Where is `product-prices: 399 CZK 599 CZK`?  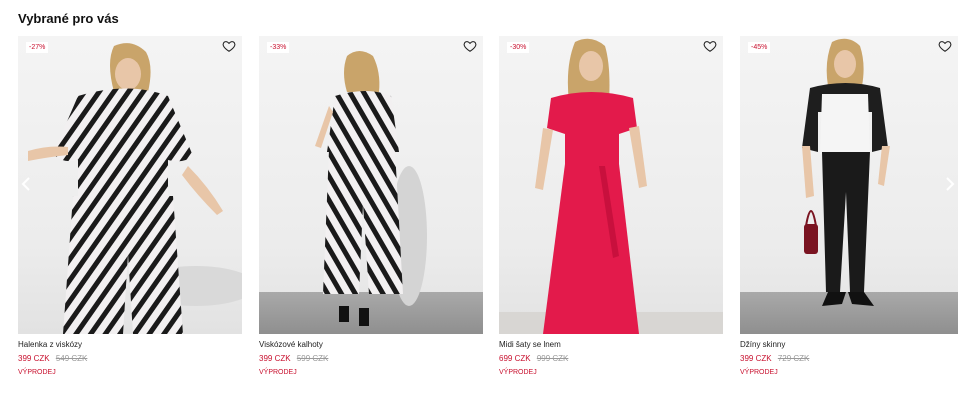
product-prices: 399 CZK 599 CZK is located at coordinates (371, 359).